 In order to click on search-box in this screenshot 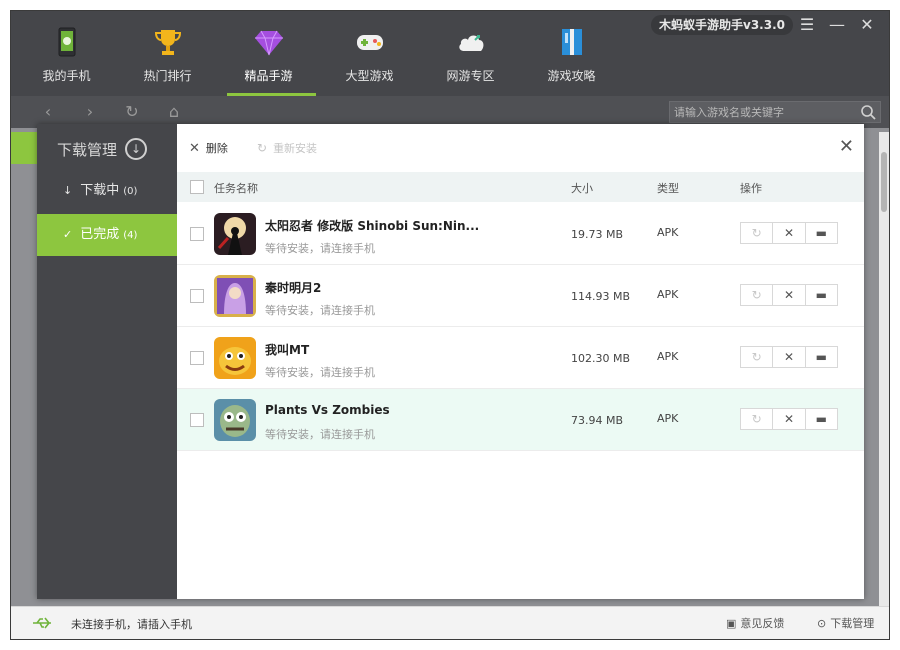, I will do `click(775, 112)`.